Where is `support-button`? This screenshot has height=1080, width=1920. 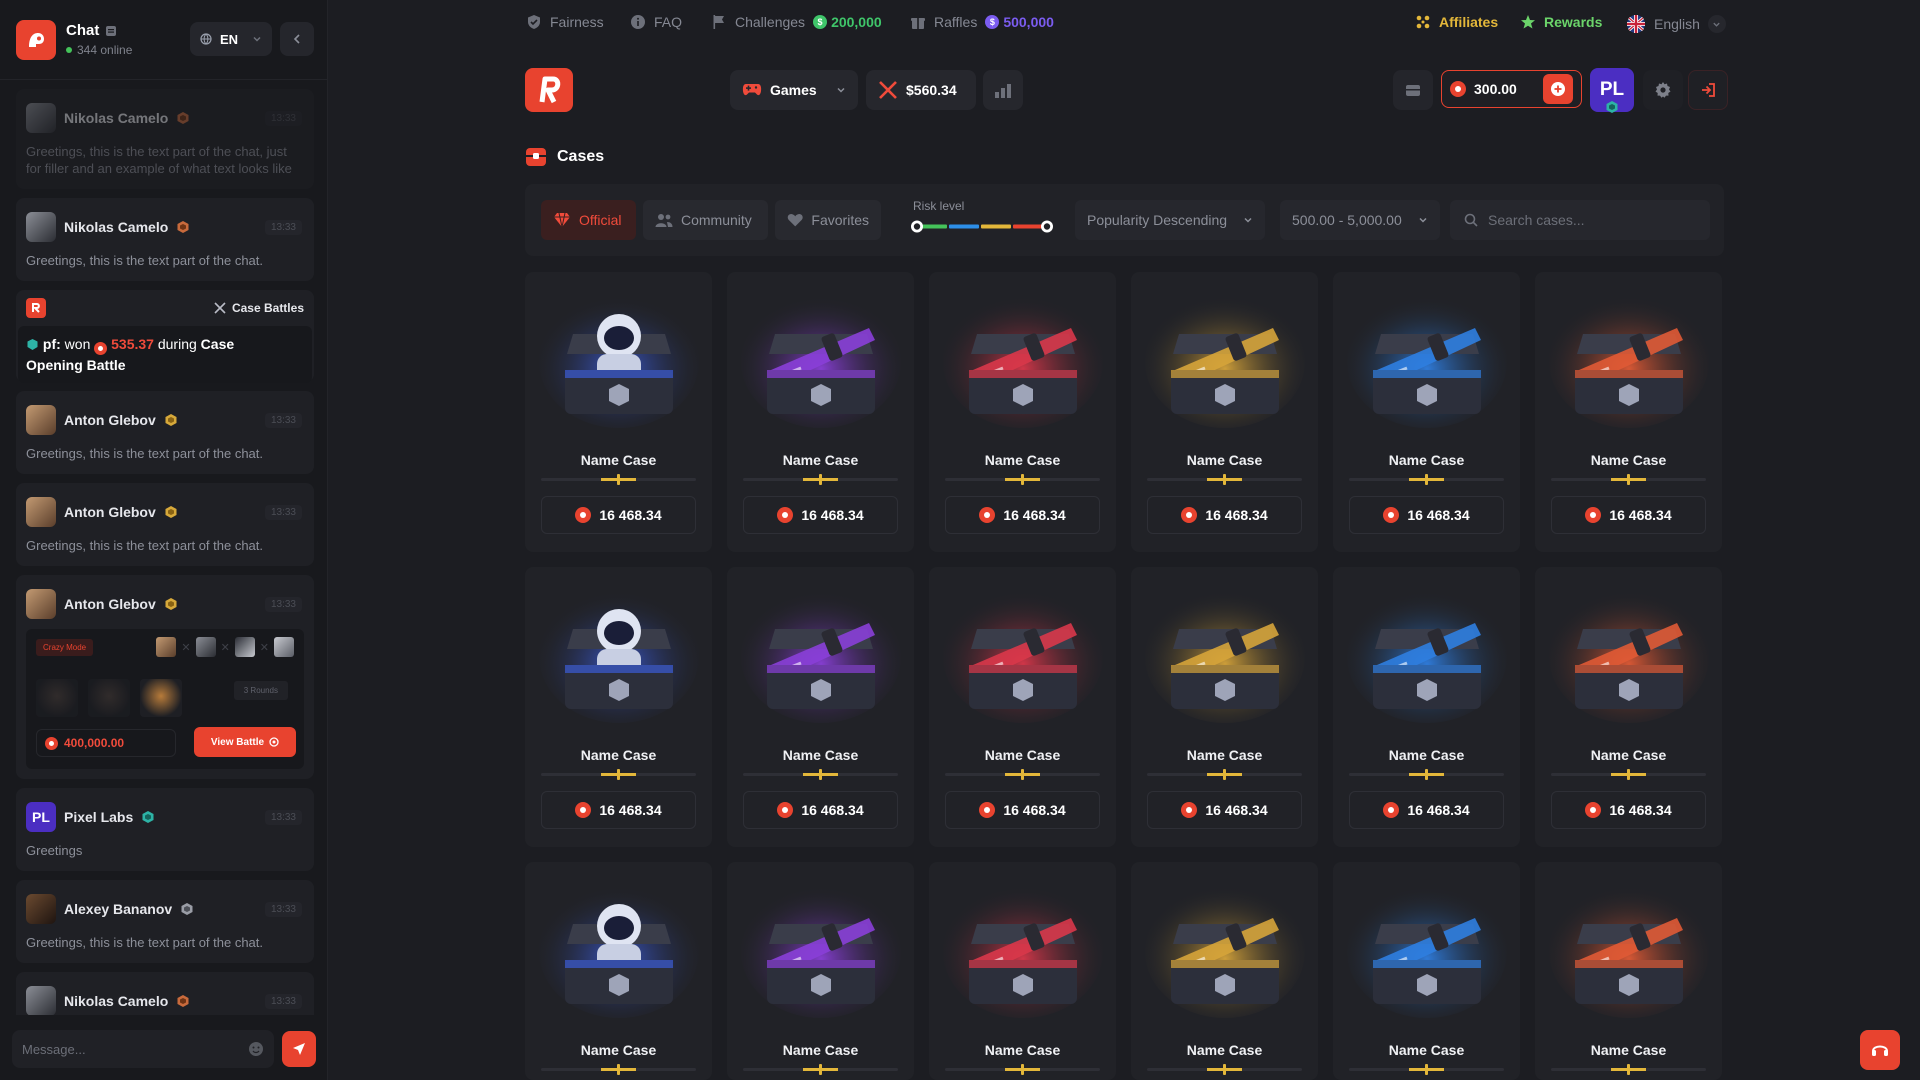 support-button is located at coordinates (1880, 1050).